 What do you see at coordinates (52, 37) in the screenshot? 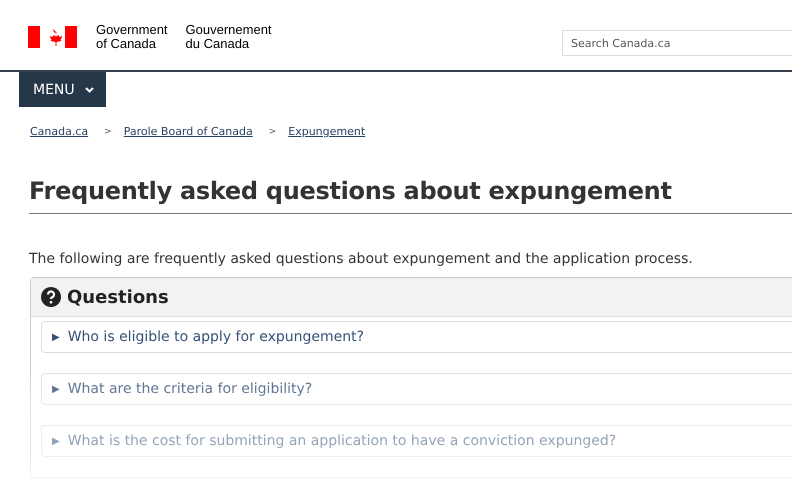
I see `flag-logo` at bounding box center [52, 37].